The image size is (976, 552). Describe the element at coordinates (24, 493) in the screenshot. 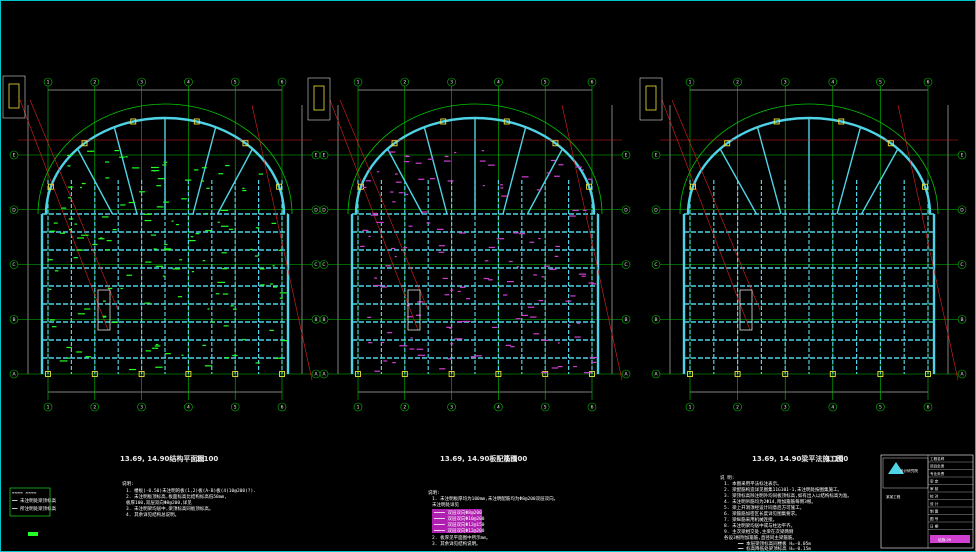

I see `legend-line: ≈≈≈≈ ≈≈≈≈` at that location.